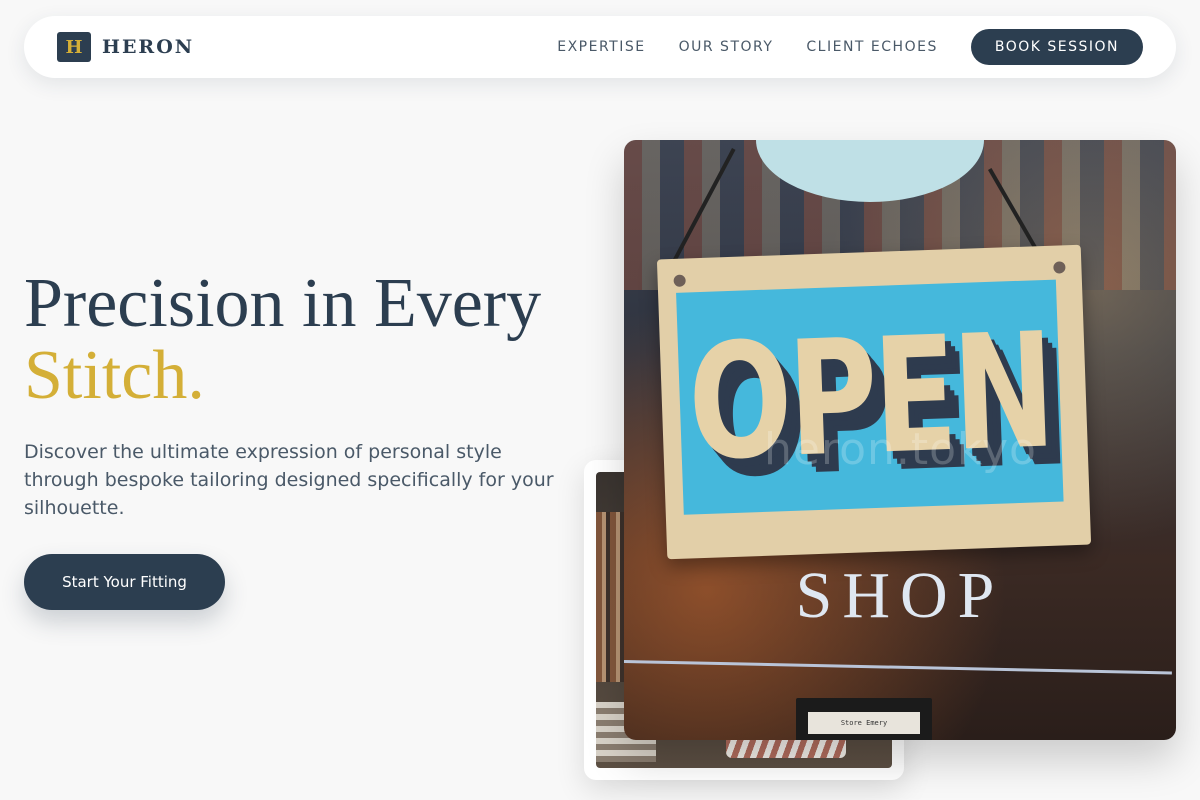 The width and height of the screenshot is (1200, 800). Describe the element at coordinates (114, 375) in the screenshot. I see `hero-title-accent: Stitch.` at that location.